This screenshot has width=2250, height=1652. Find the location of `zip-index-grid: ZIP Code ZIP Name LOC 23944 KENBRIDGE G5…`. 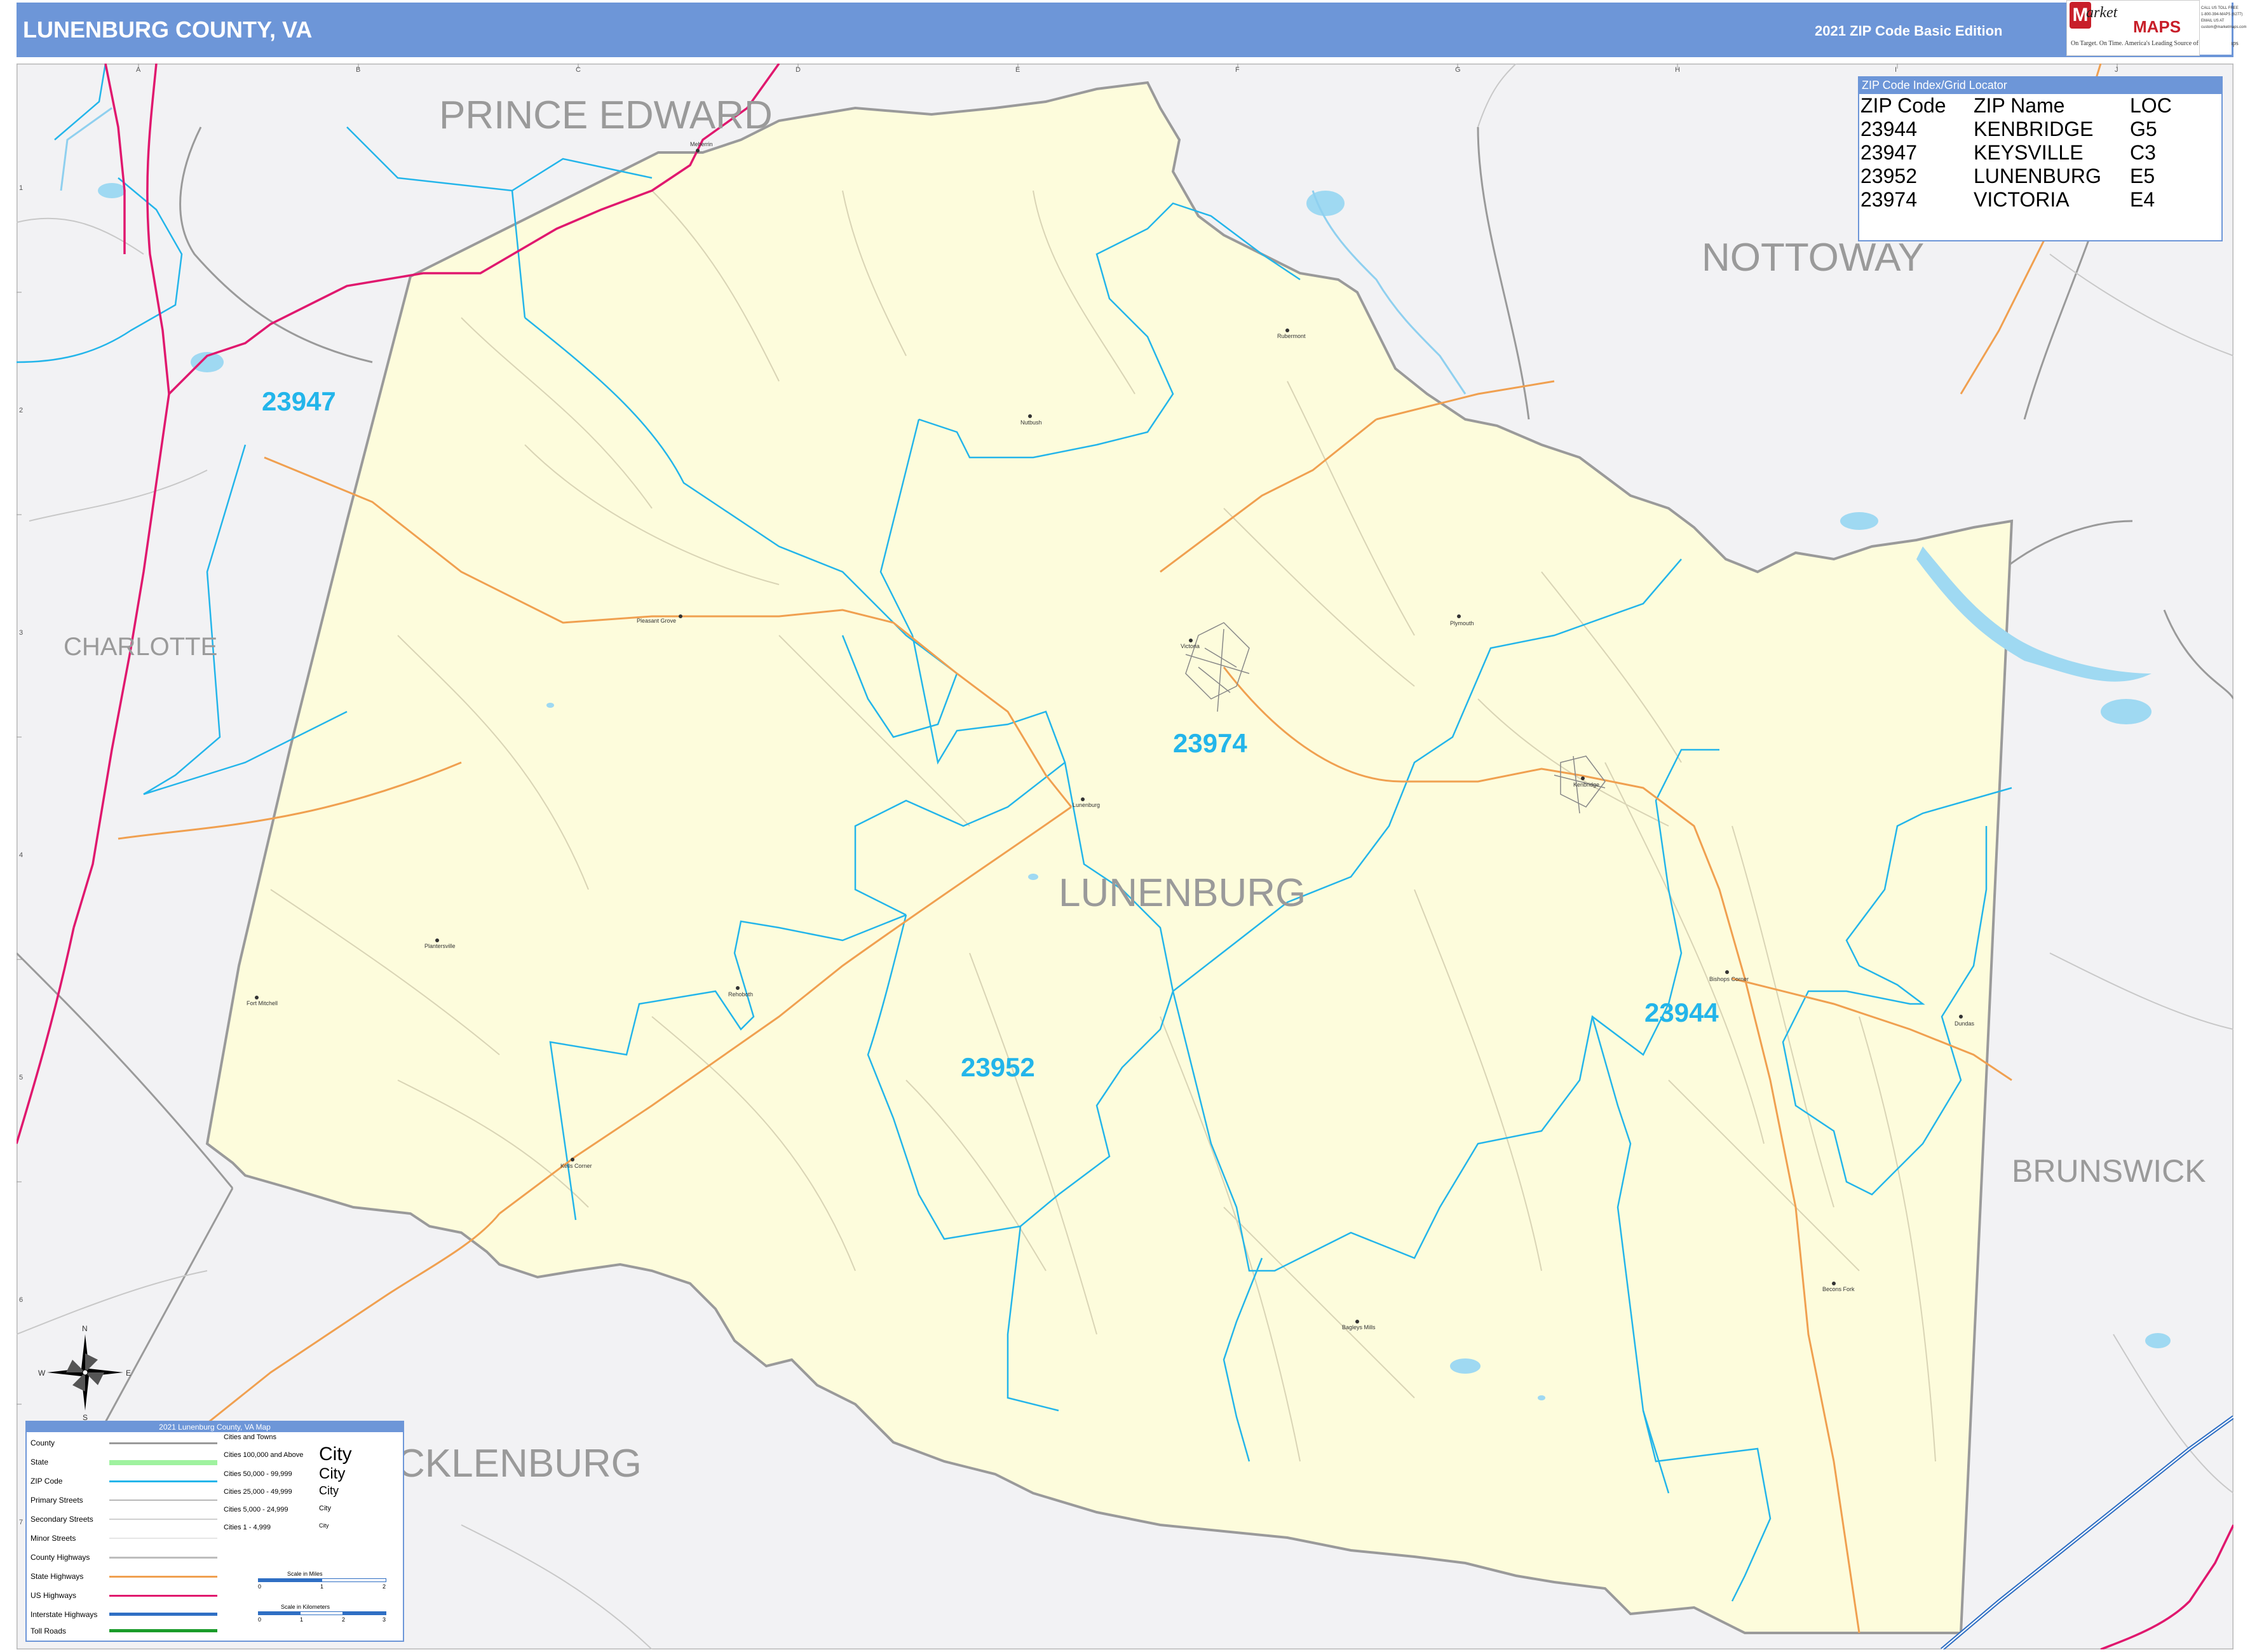

zip-index-grid: ZIP Code ZIP Name LOC 23944 KENBRIDGE G5… is located at coordinates (2016, 153).